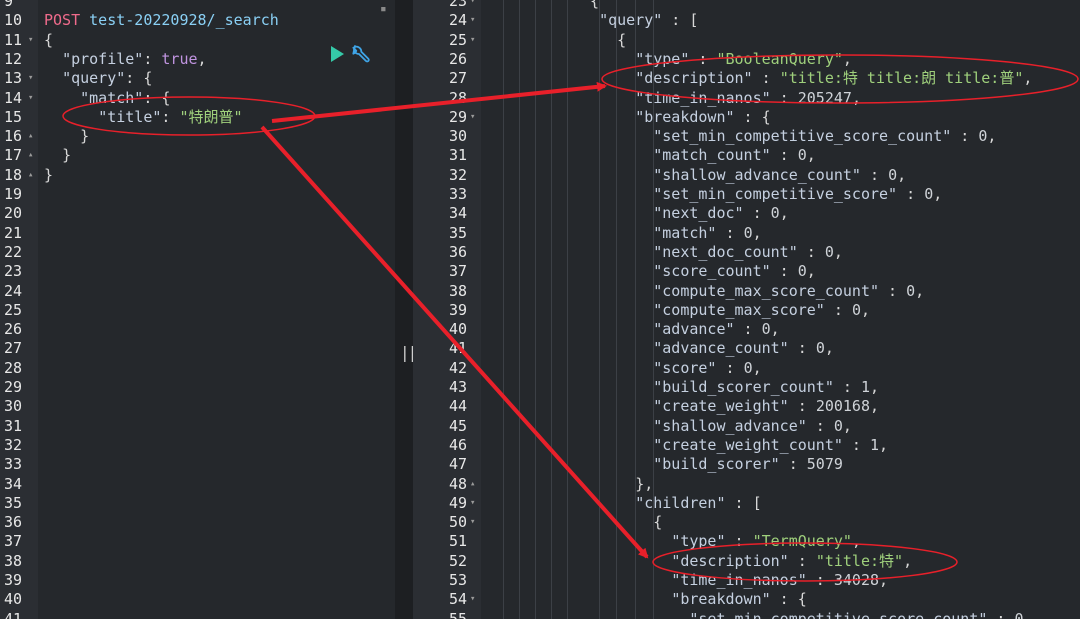  Describe the element at coordinates (458, 213) in the screenshot. I see `line-number: 34` at that location.